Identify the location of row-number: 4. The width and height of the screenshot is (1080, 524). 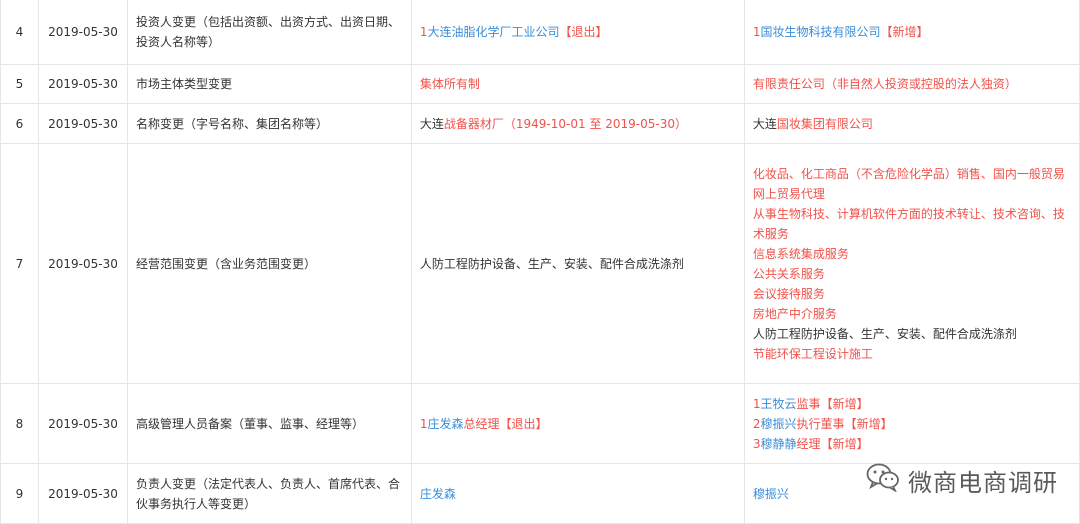
(19, 32).